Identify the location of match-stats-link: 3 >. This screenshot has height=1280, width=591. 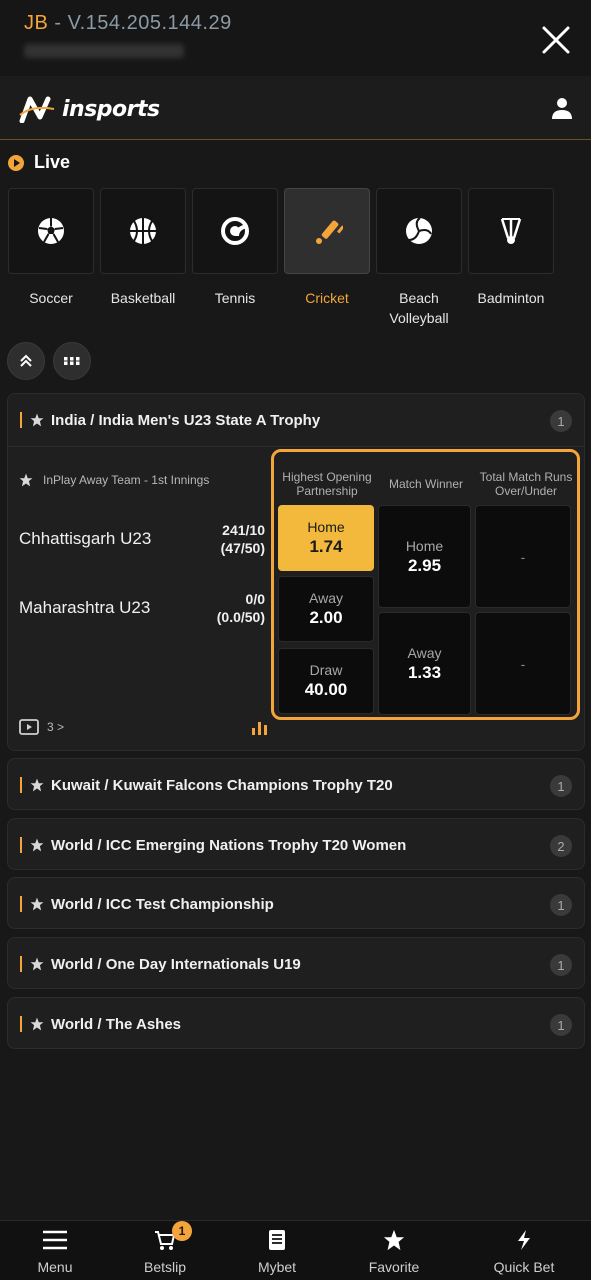
(41, 727).